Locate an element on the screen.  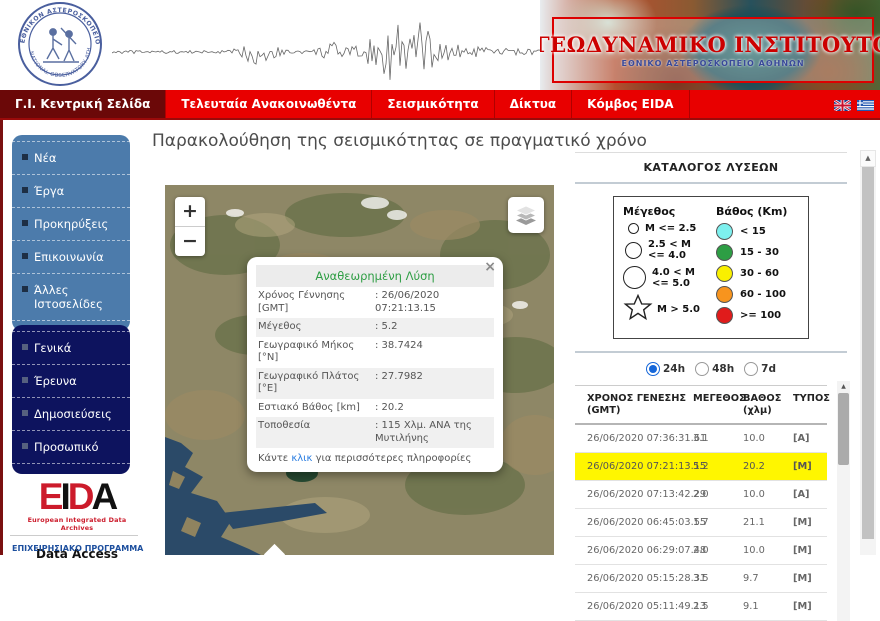
sidebar-secondary: Γενικά Έρευνα Δημοσιεύσεις Προσωπικό is located at coordinates (71, 399).